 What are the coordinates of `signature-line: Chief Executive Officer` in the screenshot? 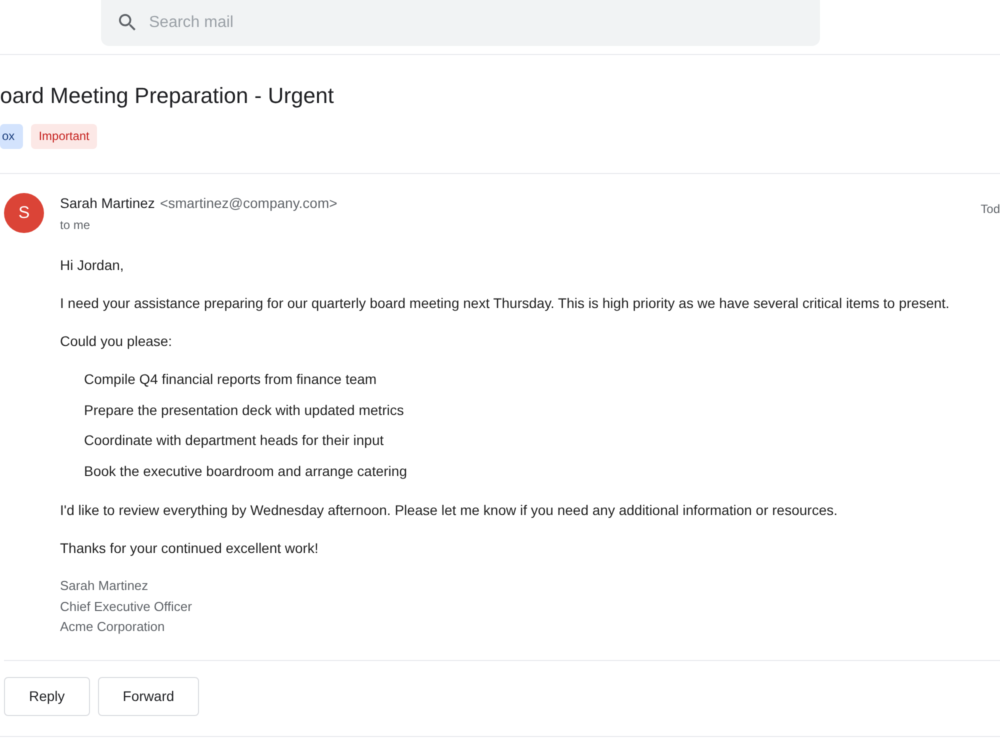 It's located at (126, 607).